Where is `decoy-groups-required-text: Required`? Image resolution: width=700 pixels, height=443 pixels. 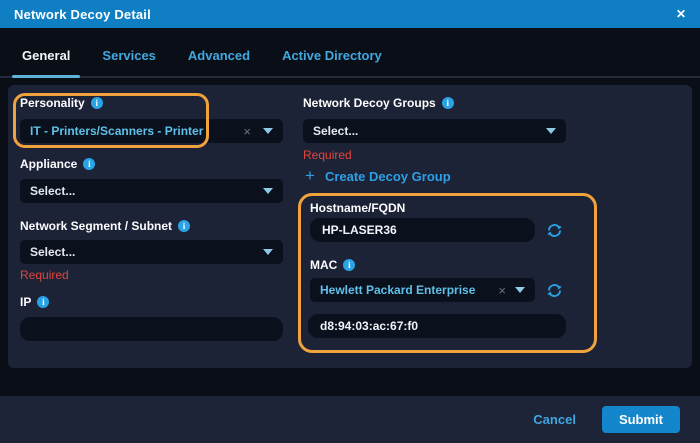
decoy-groups-required-text: Required is located at coordinates (327, 155).